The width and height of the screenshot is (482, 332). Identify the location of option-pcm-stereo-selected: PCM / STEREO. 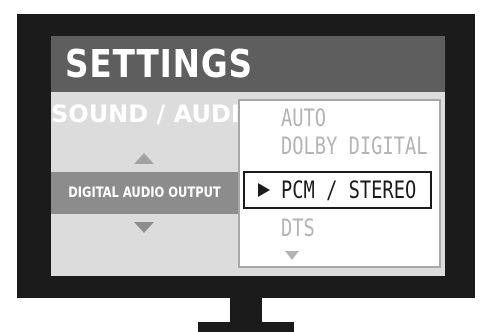
(337, 190).